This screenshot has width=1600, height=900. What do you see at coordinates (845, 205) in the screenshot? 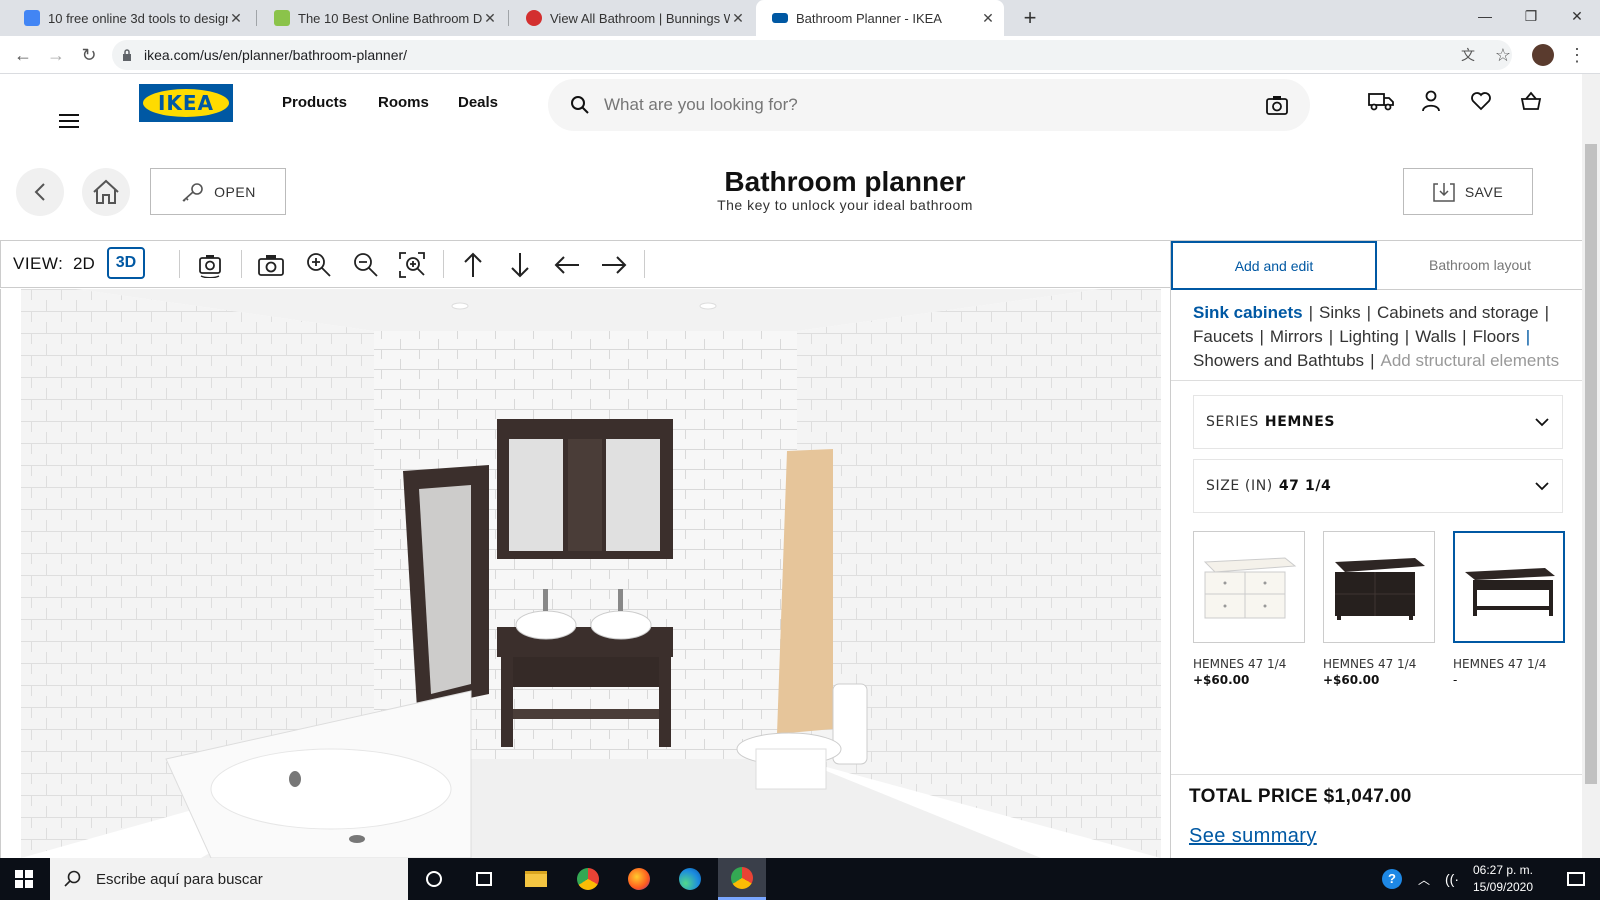
I see `page-subtitle: The key to unlock your ideal bathroom` at bounding box center [845, 205].